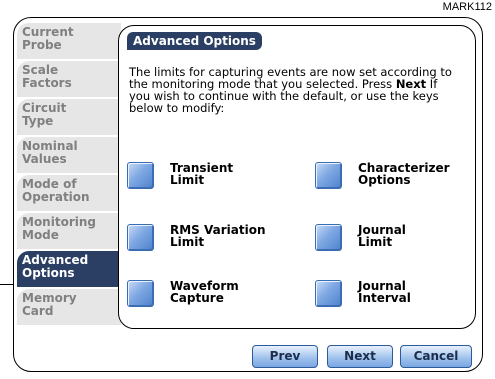 The height and width of the screenshot is (379, 495). What do you see at coordinates (56, 197) in the screenshot?
I see `sidebar-item-label: Operation` at bounding box center [56, 197].